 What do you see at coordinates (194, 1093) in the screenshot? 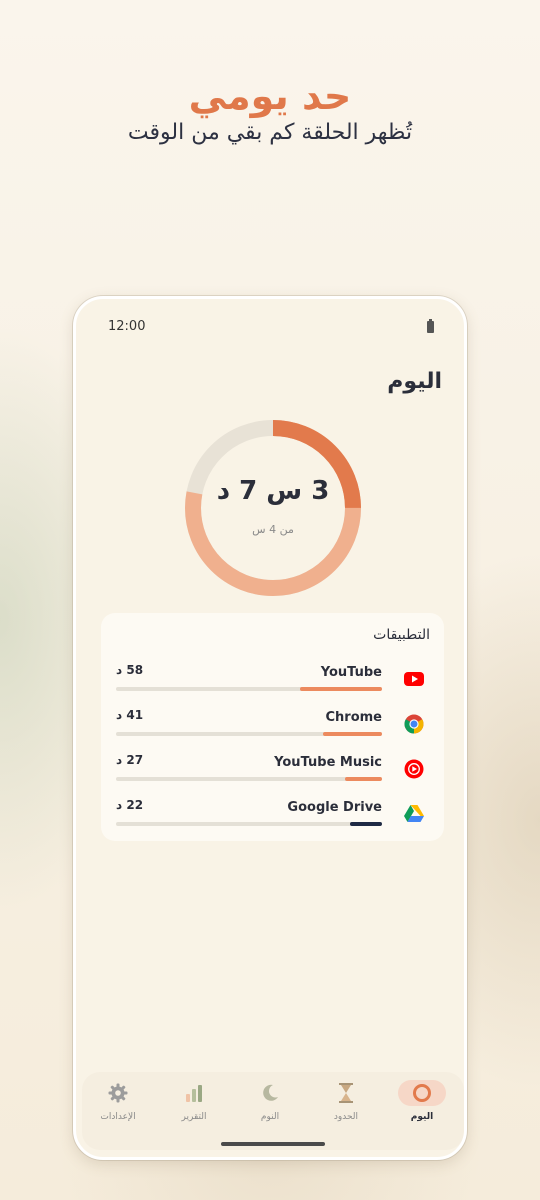
I see `bar-chart-icon` at bounding box center [194, 1093].